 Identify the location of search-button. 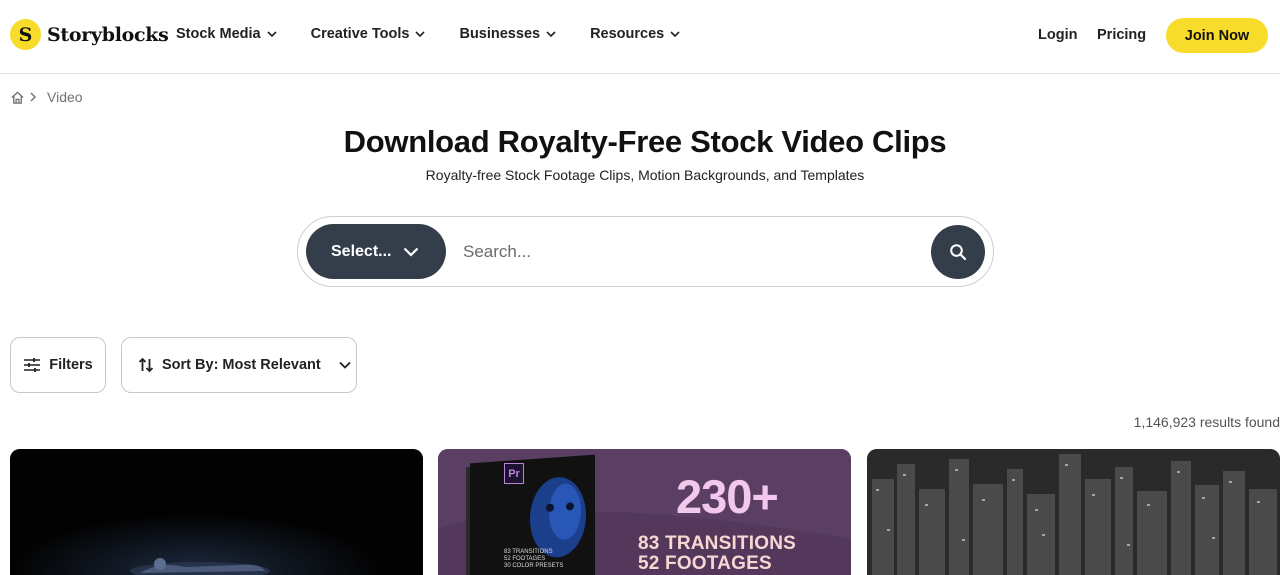
(958, 252).